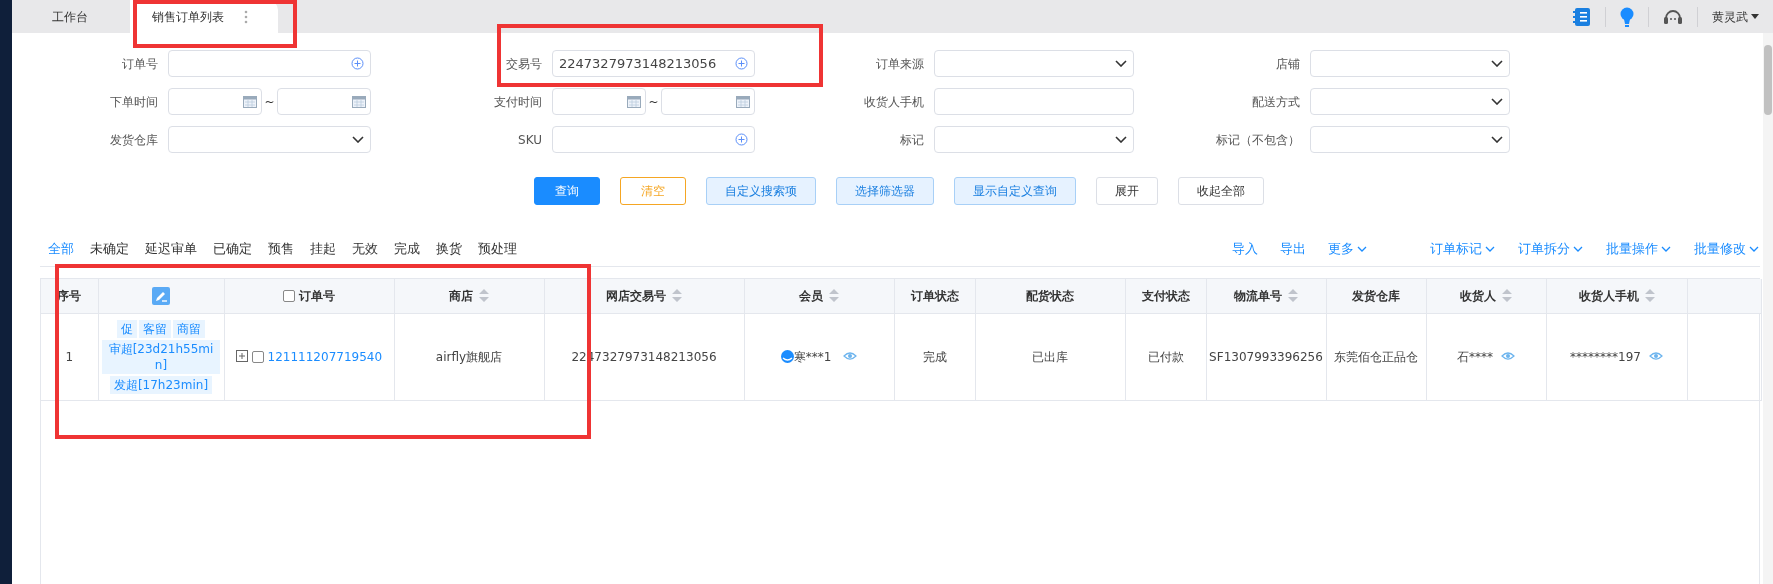 This screenshot has width=1773, height=584. Describe the element at coordinates (1551, 248) in the screenshot. I see `toolbar-link: 订单拆分` at that location.